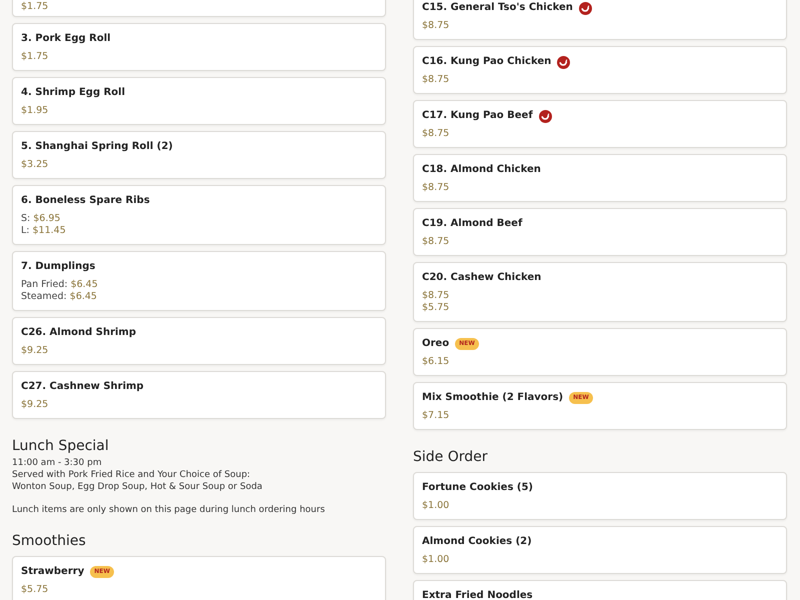  What do you see at coordinates (52, 572) in the screenshot?
I see `item-name: Strawberry` at bounding box center [52, 572].